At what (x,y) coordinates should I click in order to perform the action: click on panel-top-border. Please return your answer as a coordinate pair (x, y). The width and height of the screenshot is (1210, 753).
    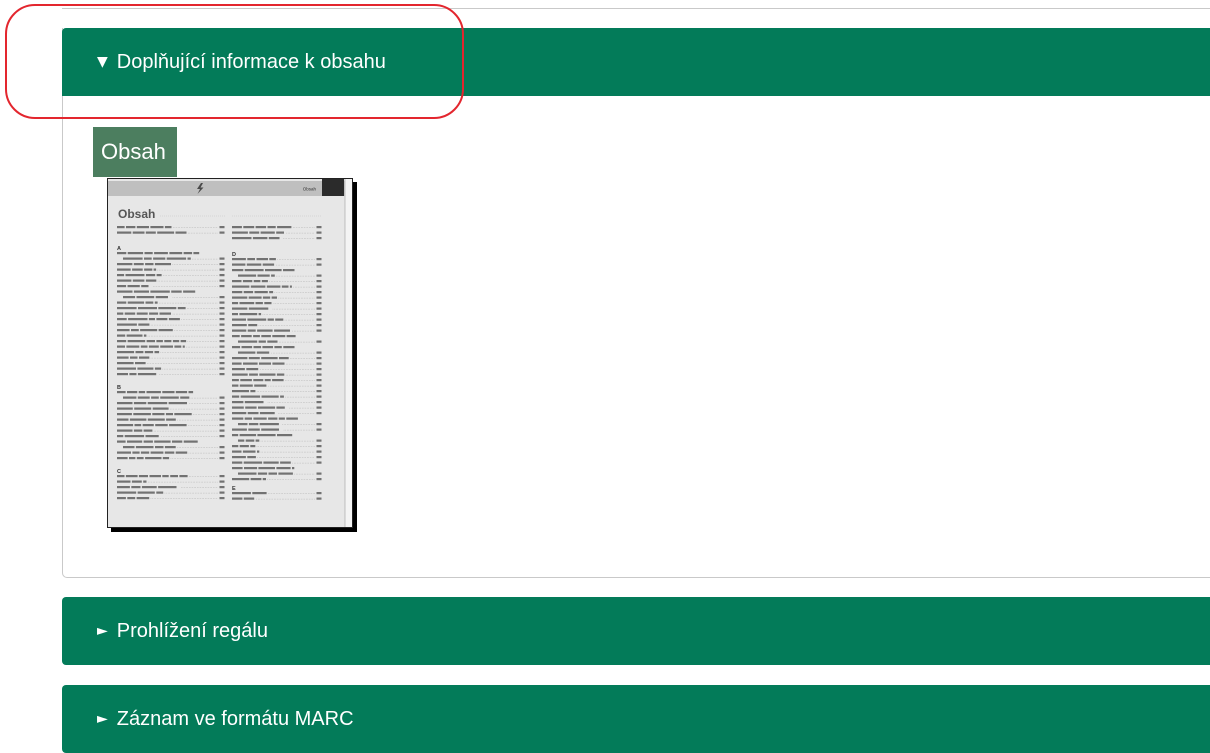
    Looking at the image, I should click on (636, 8).